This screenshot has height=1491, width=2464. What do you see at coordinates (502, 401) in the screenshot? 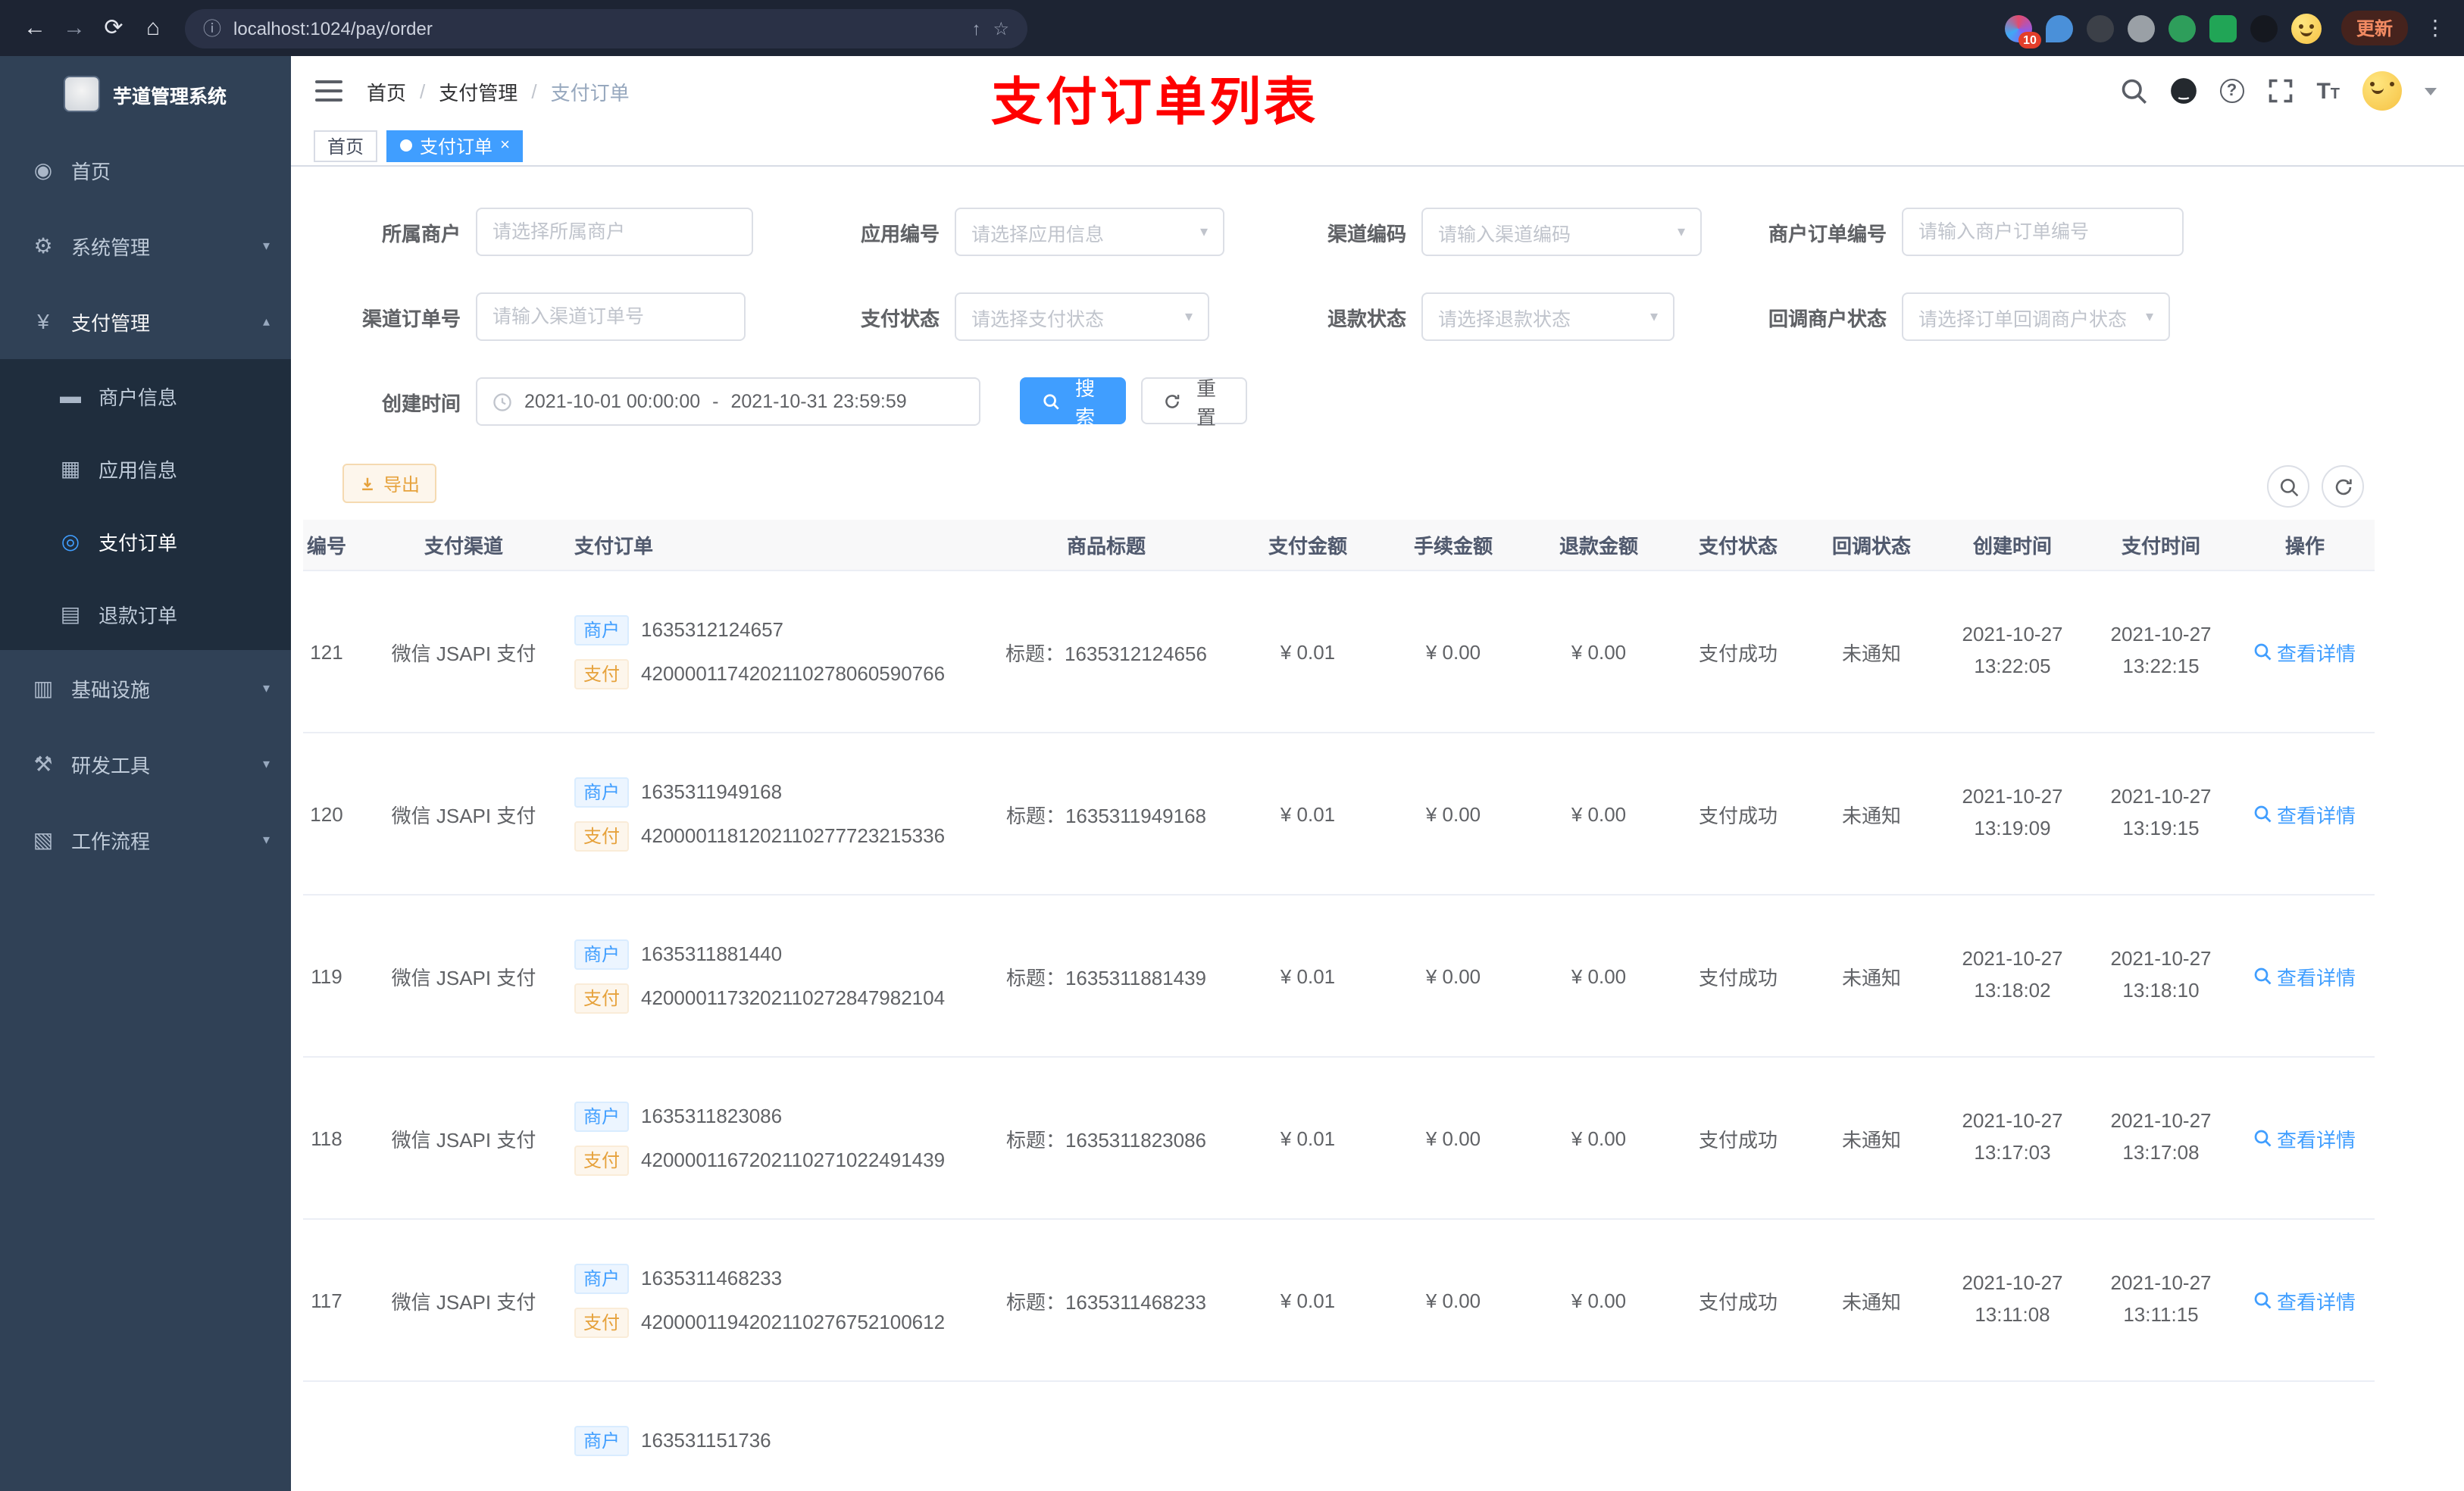
I see `clock-icon` at bounding box center [502, 401].